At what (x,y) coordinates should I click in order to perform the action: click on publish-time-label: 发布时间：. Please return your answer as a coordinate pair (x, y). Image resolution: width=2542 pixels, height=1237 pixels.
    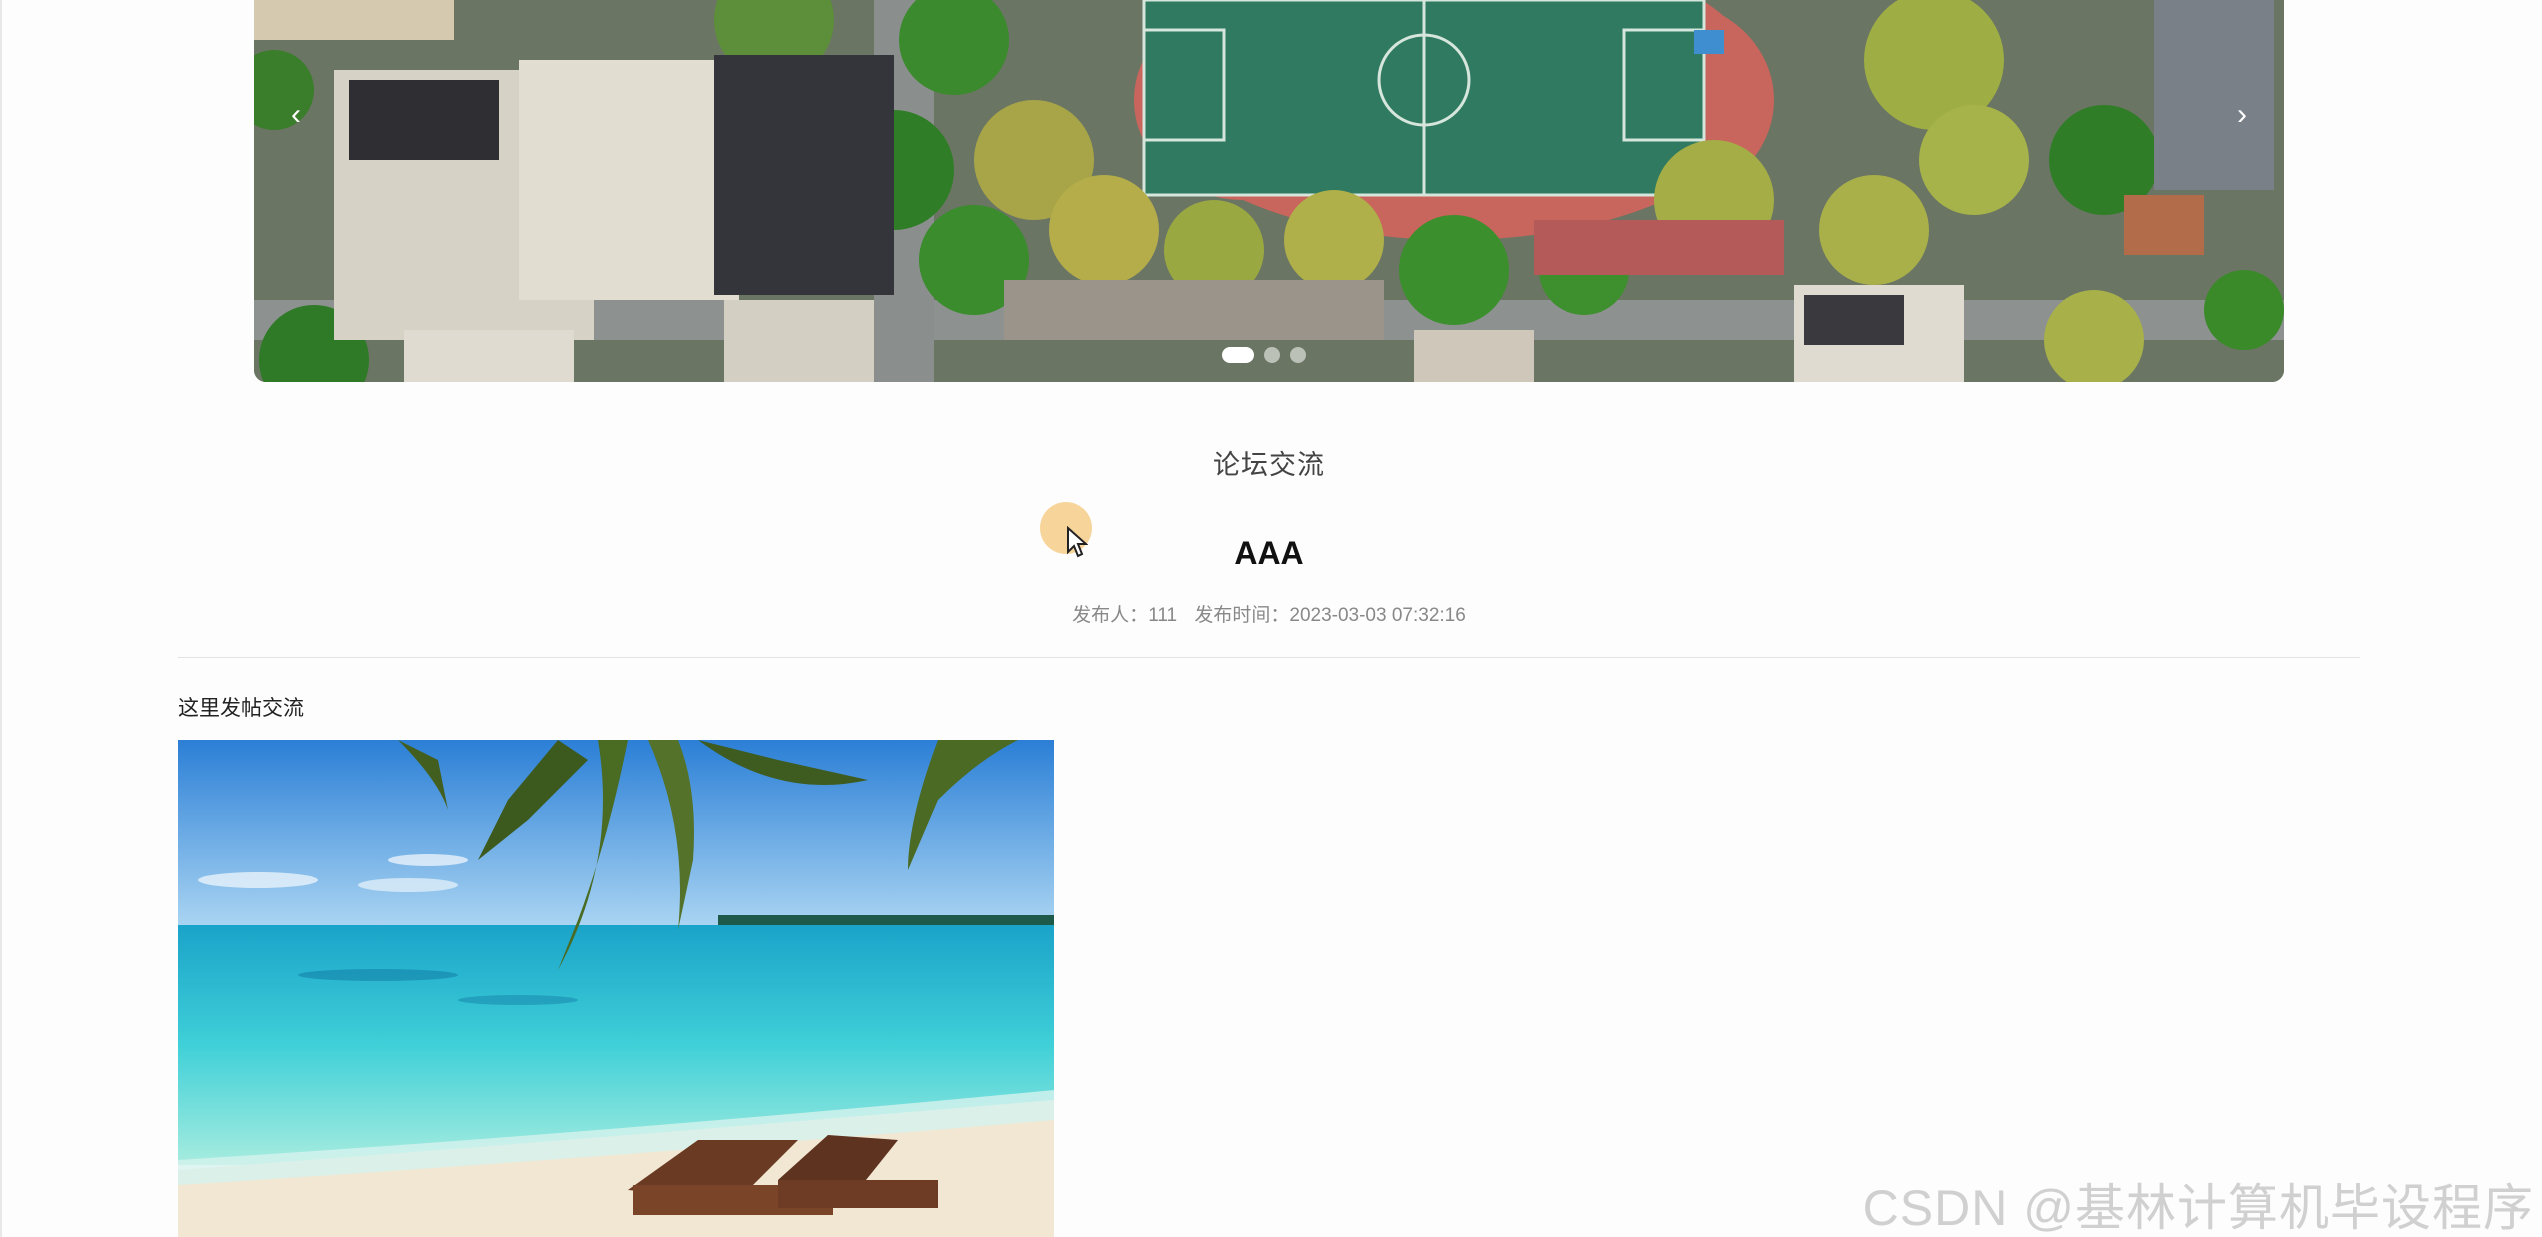
    Looking at the image, I should click on (1242, 615).